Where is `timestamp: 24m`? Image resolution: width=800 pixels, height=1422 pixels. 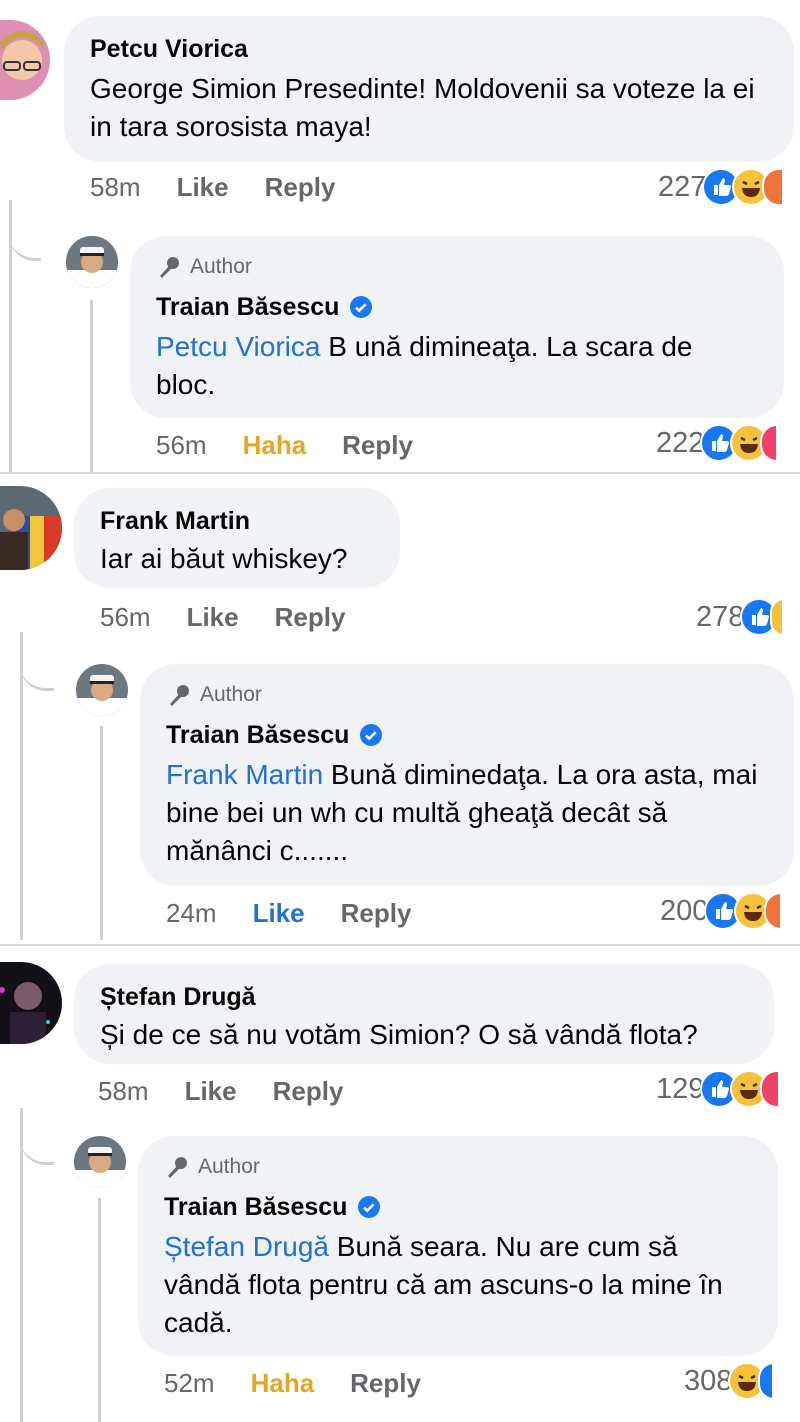
timestamp: 24m is located at coordinates (191, 913).